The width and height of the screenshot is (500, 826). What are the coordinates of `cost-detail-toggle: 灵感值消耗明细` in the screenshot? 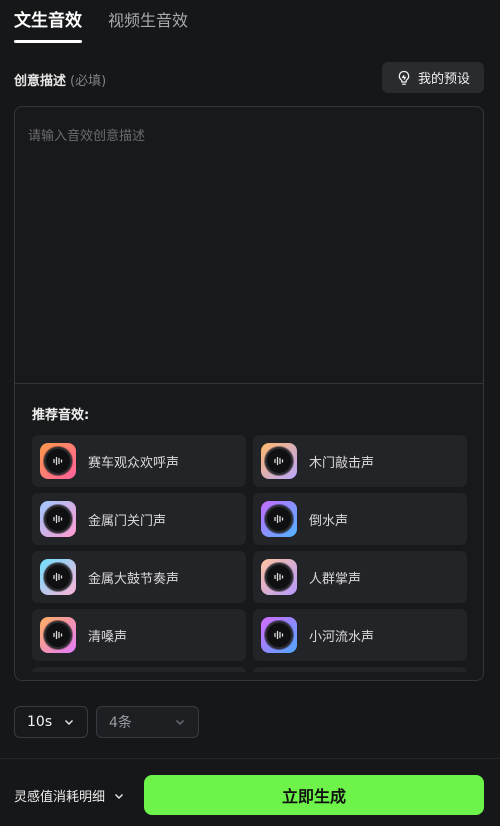 It's located at (69, 795).